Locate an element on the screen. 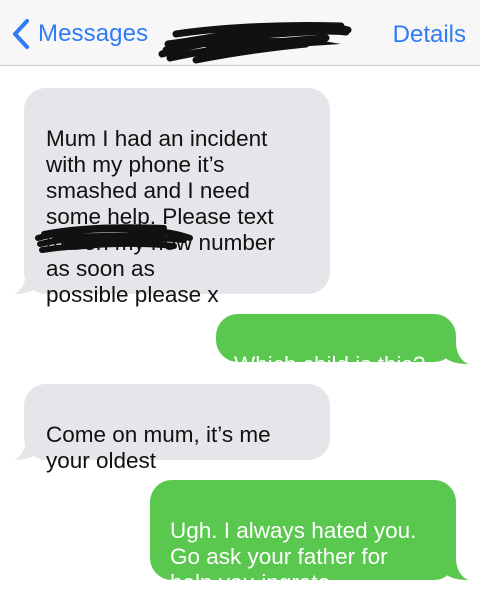 This screenshot has height=596, width=480. details-button: Details is located at coordinates (429, 35).